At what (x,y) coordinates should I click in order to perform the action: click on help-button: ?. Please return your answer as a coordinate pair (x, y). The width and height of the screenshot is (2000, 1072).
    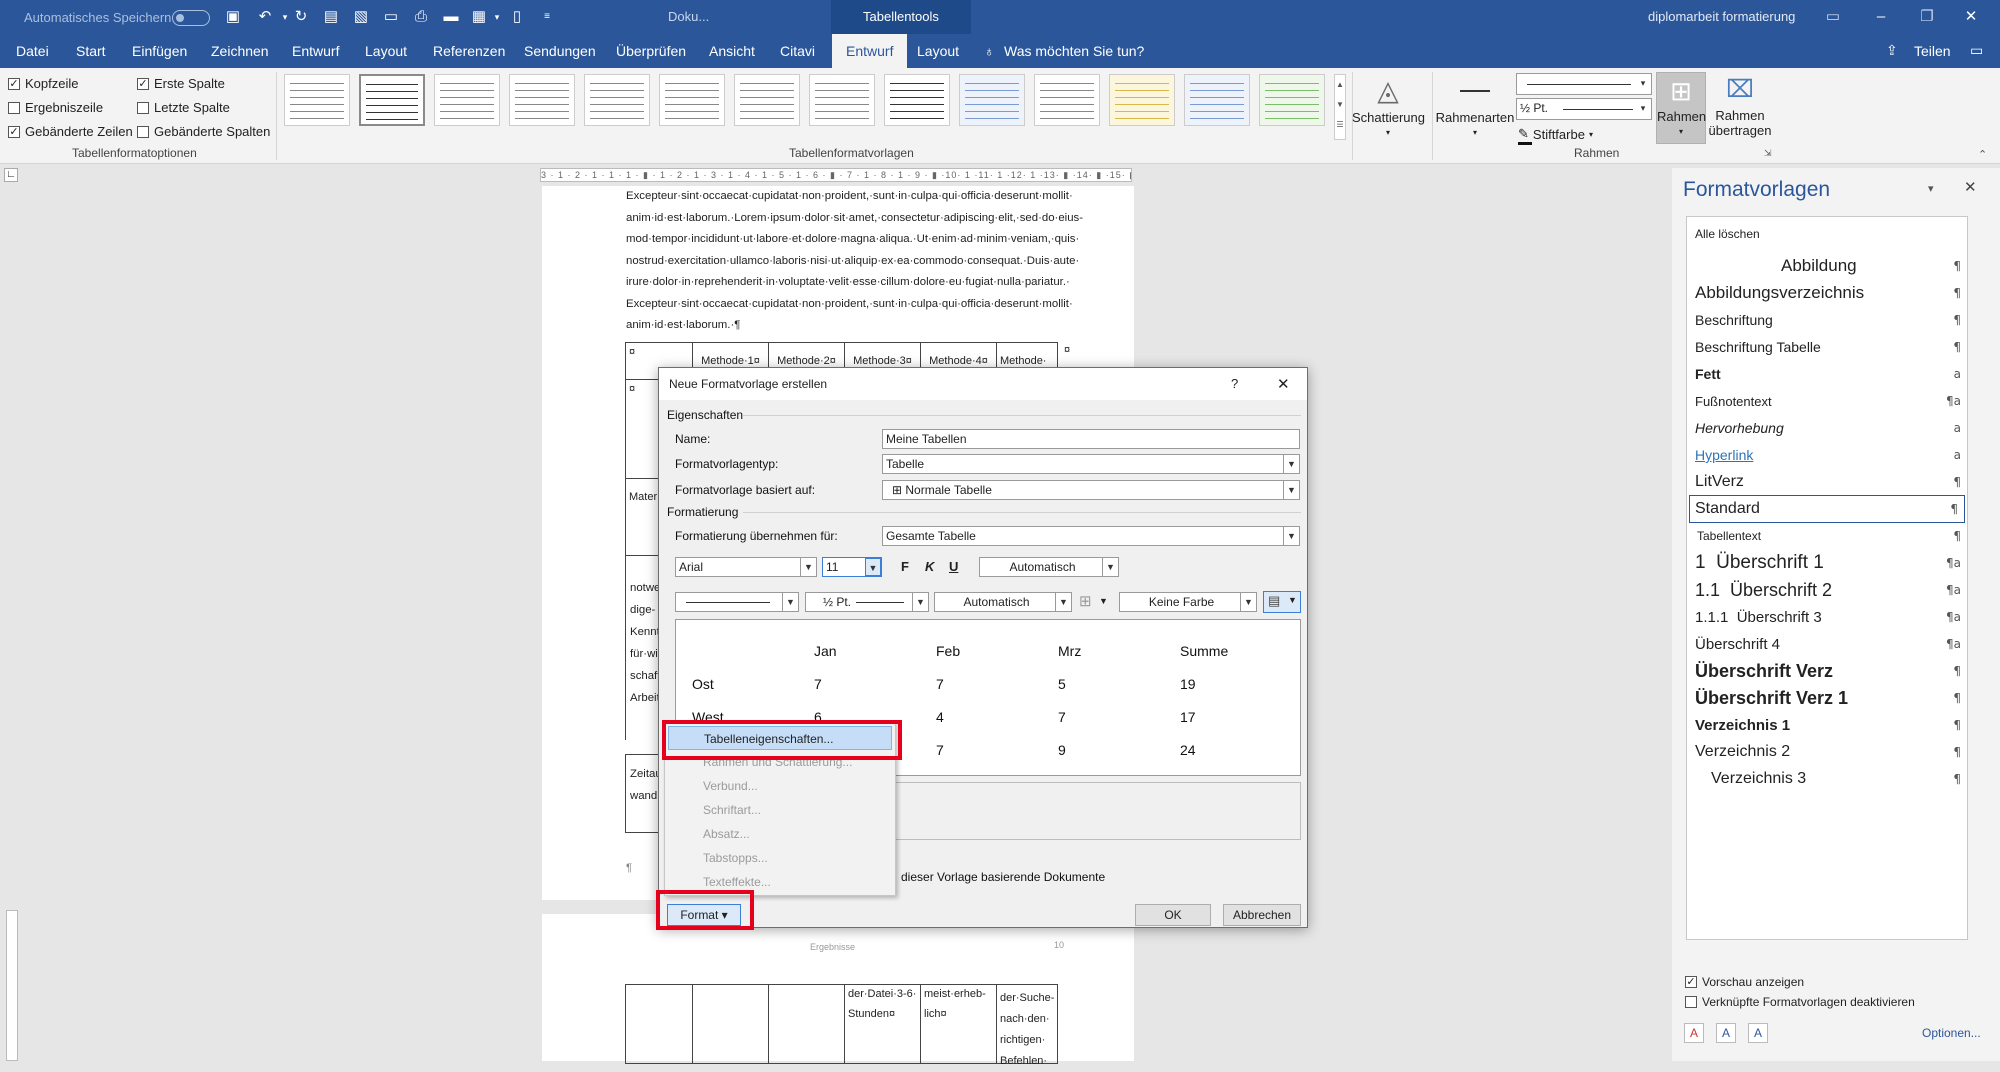
    Looking at the image, I should click on (1234, 383).